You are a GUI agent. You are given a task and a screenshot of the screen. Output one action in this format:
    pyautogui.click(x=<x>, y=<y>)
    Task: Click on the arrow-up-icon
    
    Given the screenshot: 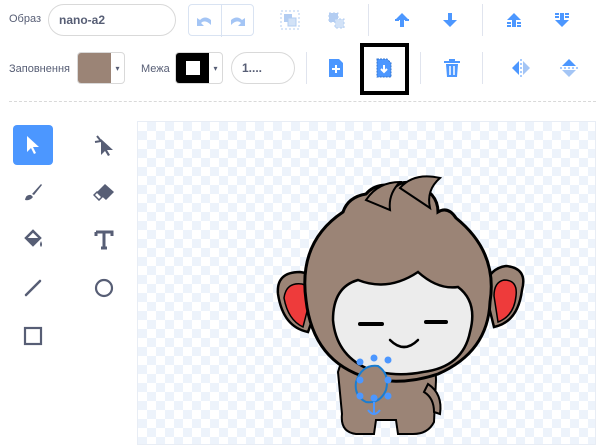 What is the action you would take?
    pyautogui.click(x=402, y=20)
    